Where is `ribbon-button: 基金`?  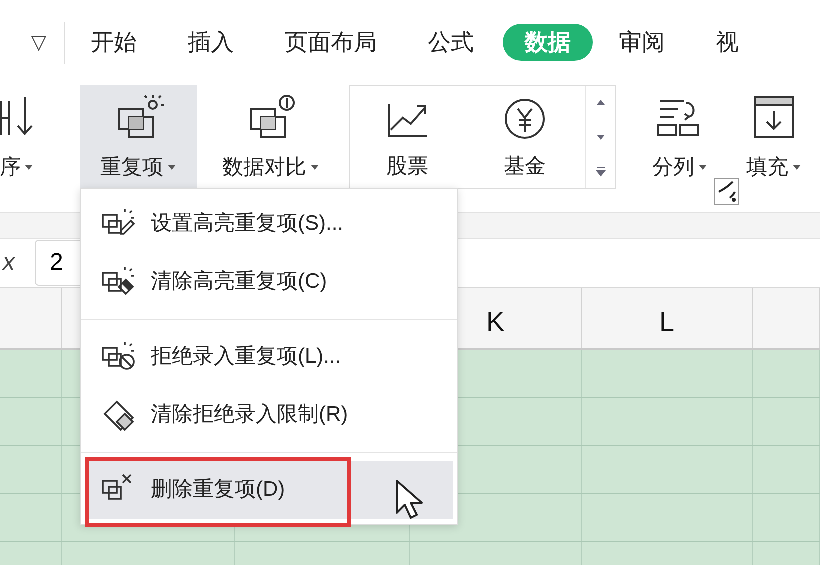
ribbon-button: 基金 is located at coordinates (525, 137).